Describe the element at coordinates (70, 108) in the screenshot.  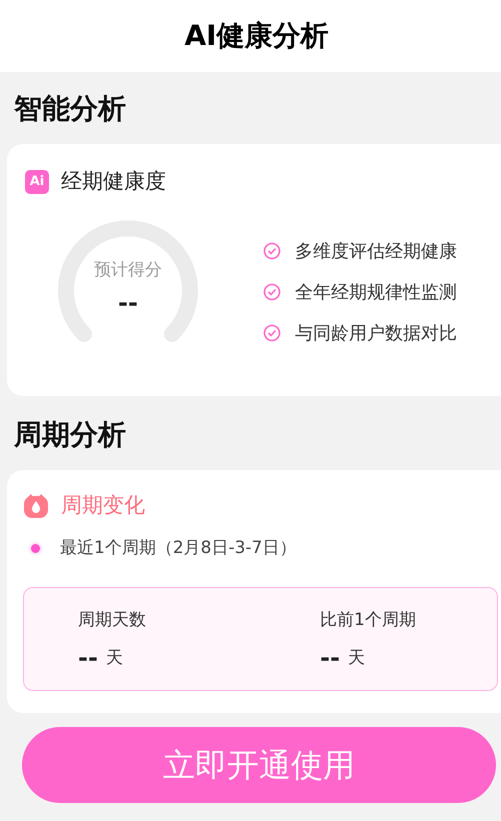
I see `section-heading: 智能分析` at that location.